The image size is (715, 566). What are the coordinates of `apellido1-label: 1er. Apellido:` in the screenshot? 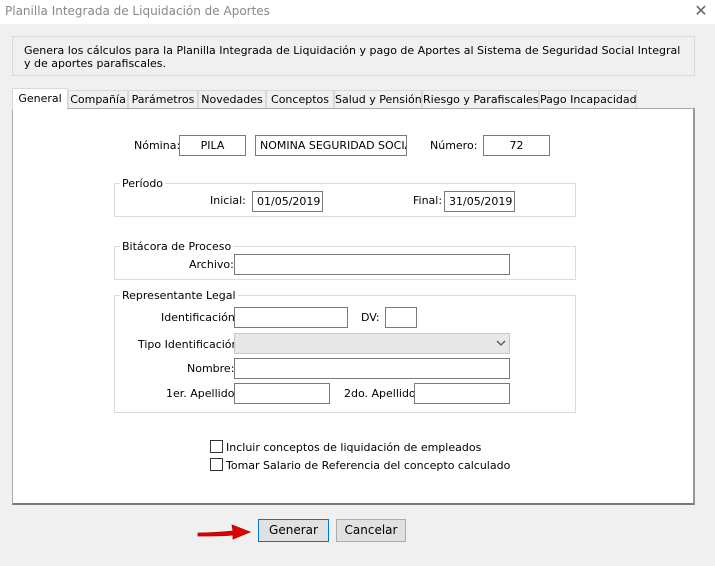 It's located at (202, 393).